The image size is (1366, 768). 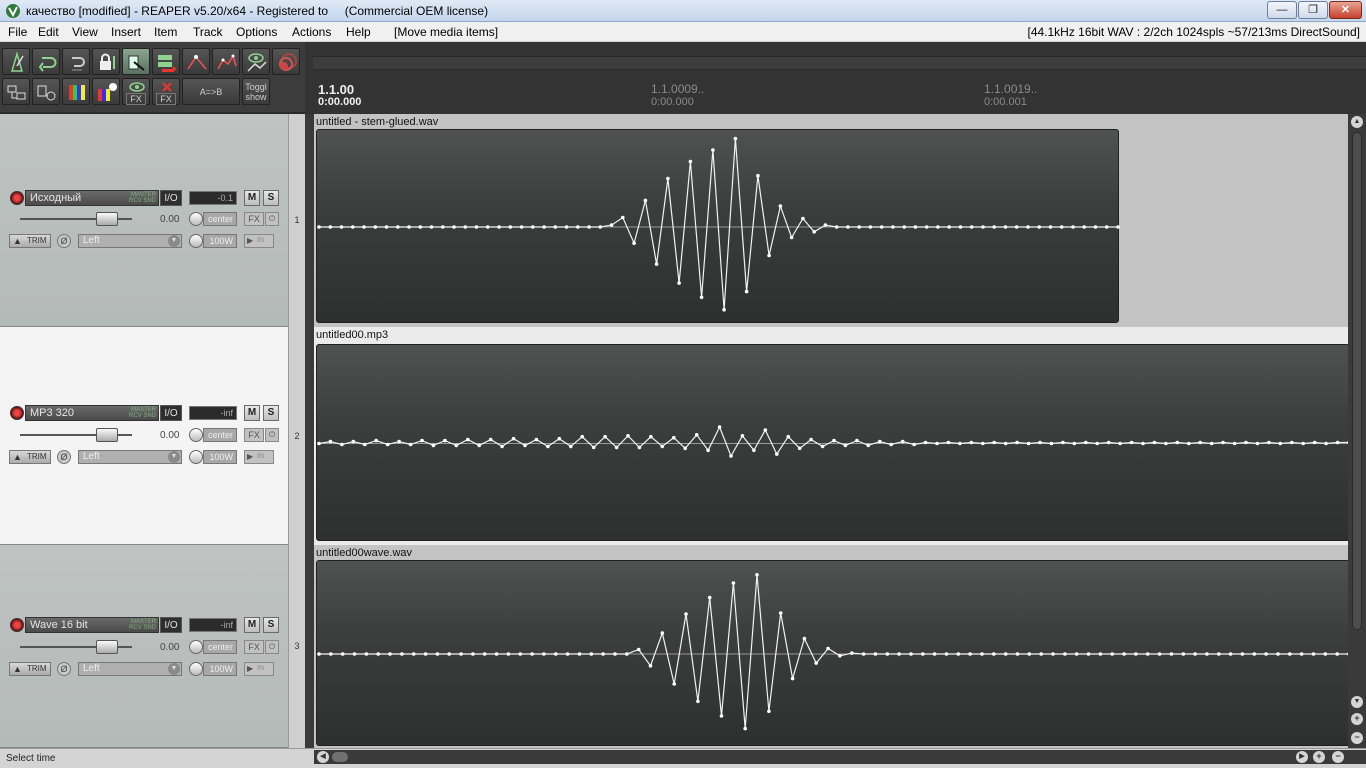 What do you see at coordinates (126, 32) in the screenshot?
I see `menu-insert: Insert` at bounding box center [126, 32].